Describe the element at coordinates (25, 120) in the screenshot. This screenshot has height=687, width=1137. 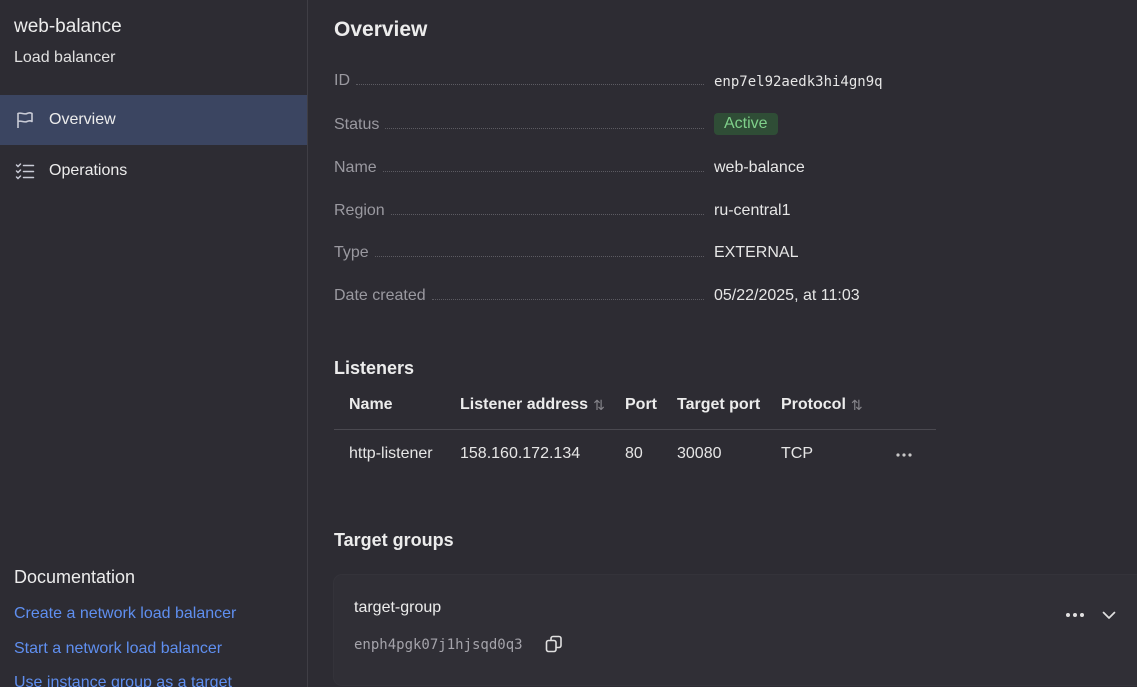
I see `flag-icon` at that location.